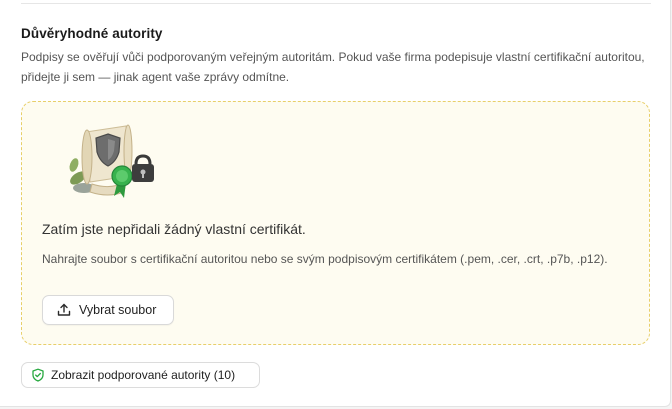  Describe the element at coordinates (118, 310) in the screenshot. I see `select-file-label: Vybrat soubor` at that location.